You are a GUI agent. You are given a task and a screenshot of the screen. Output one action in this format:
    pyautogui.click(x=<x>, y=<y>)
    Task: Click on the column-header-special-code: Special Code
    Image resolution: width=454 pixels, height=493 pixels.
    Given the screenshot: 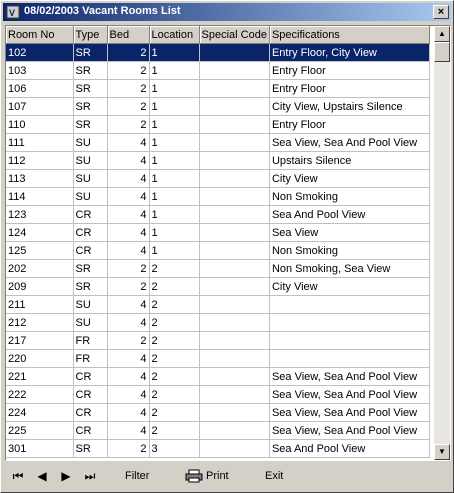 What is the action you would take?
    pyautogui.click(x=234, y=35)
    